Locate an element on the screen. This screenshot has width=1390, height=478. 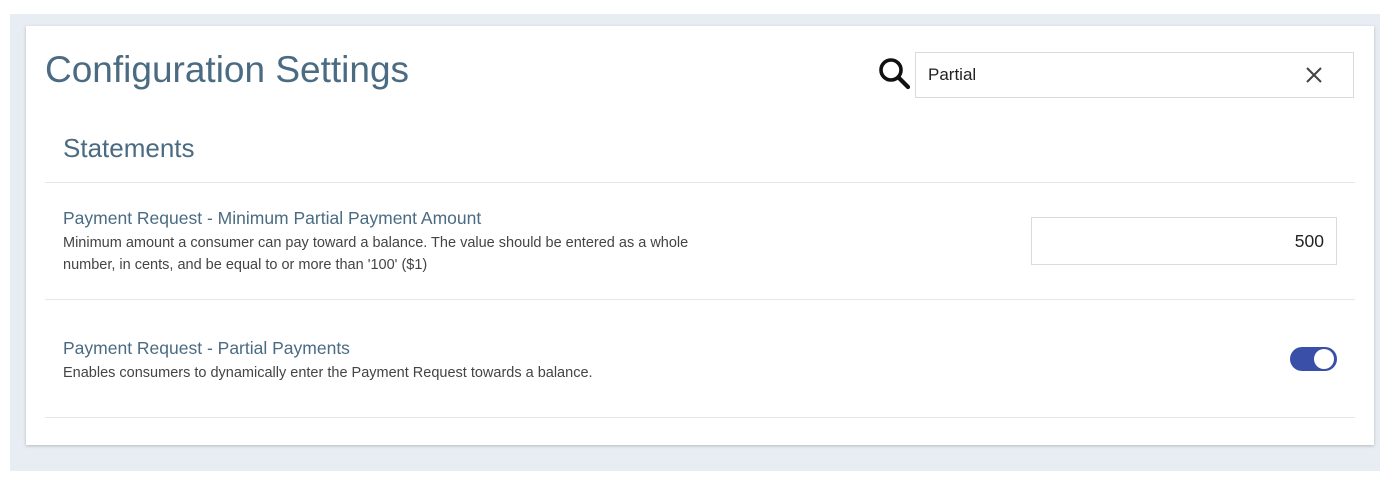
minimum-partial-payment-input is located at coordinates (1184, 241).